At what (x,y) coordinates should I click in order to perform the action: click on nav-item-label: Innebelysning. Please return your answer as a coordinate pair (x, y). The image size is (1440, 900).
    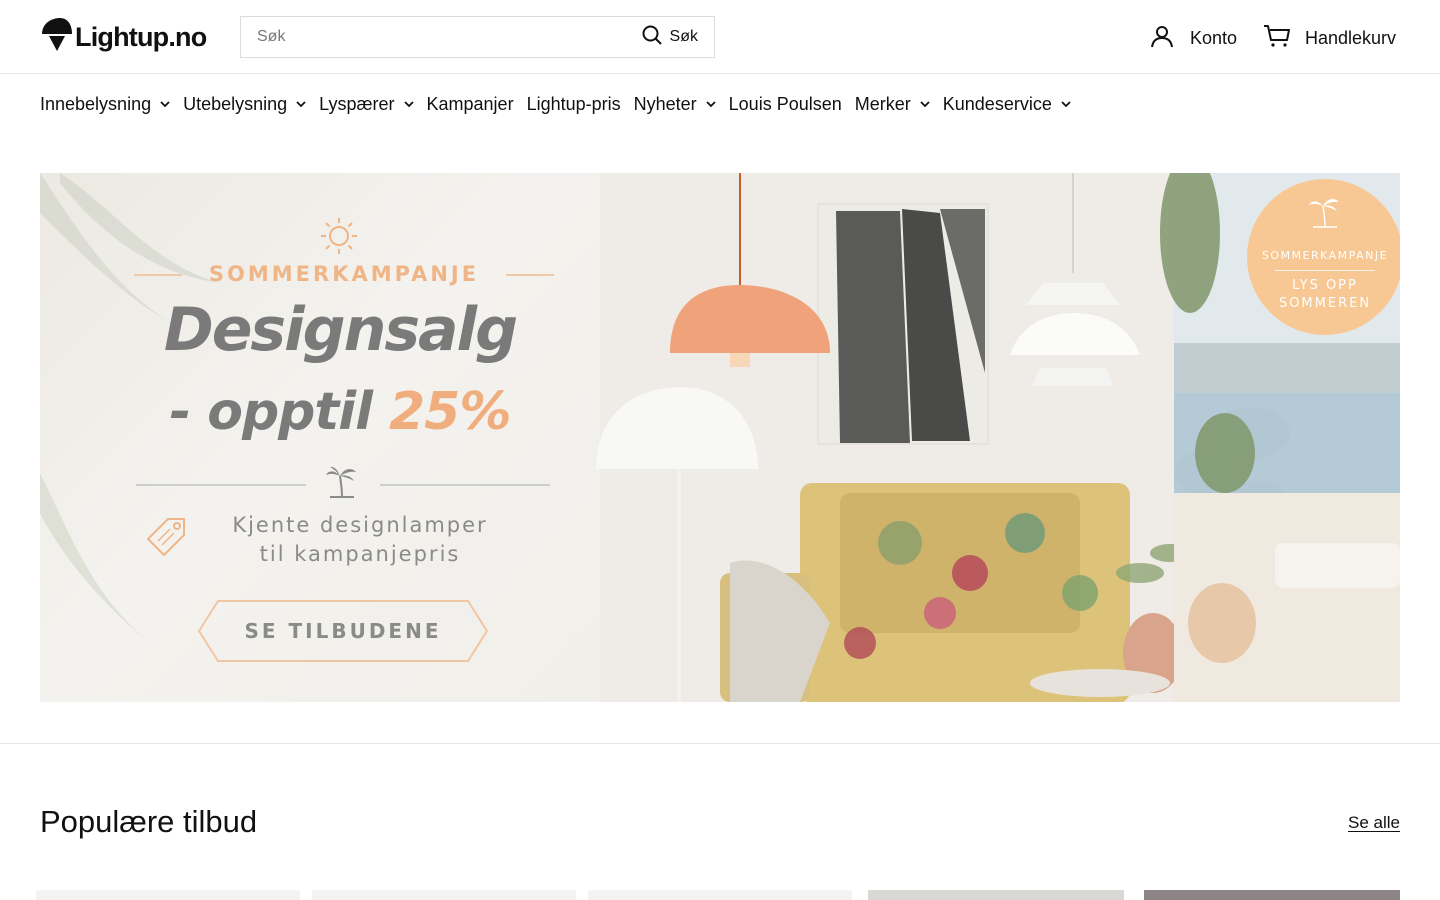
    Looking at the image, I should click on (96, 103).